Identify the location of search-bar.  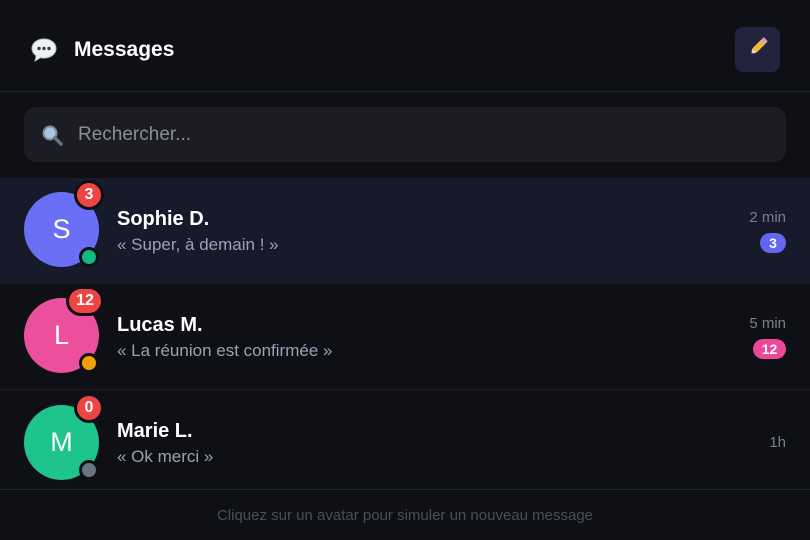
(405, 134).